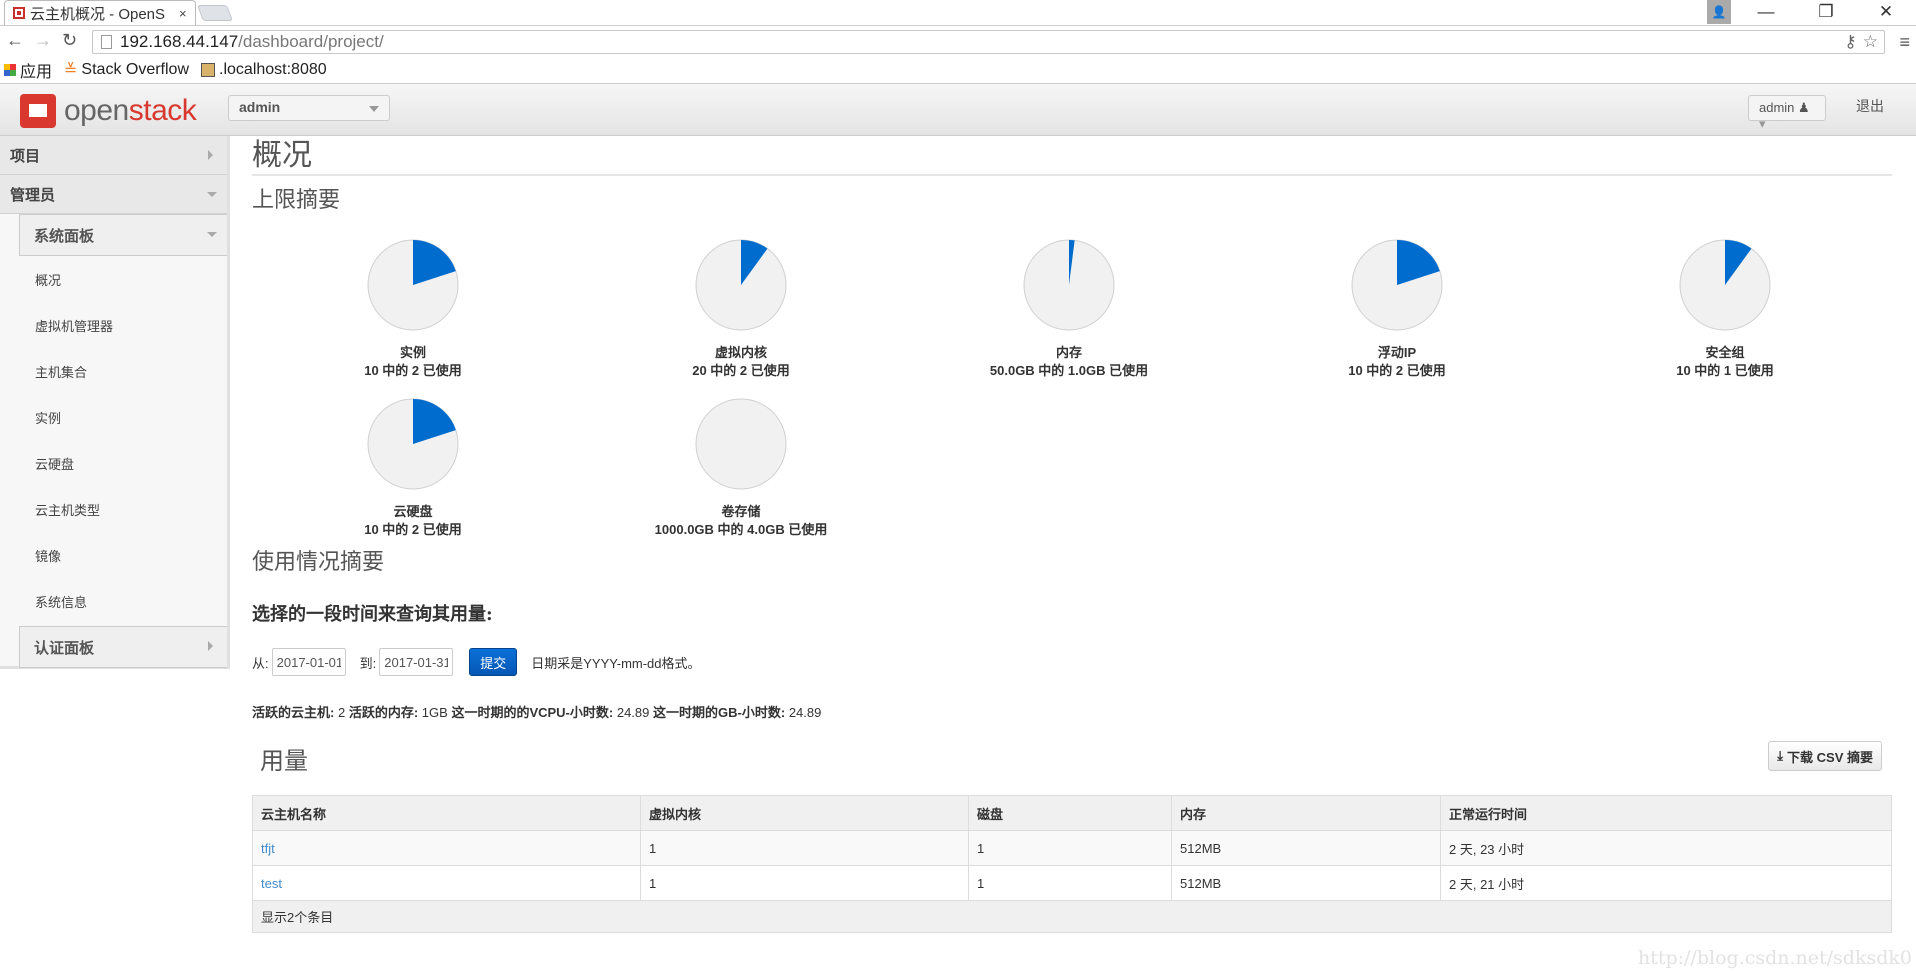 Image resolution: width=1916 pixels, height=973 pixels. I want to click on pie-label: 内存 50.0GB 中的 1.0GB 已使用, so click(1069, 362).